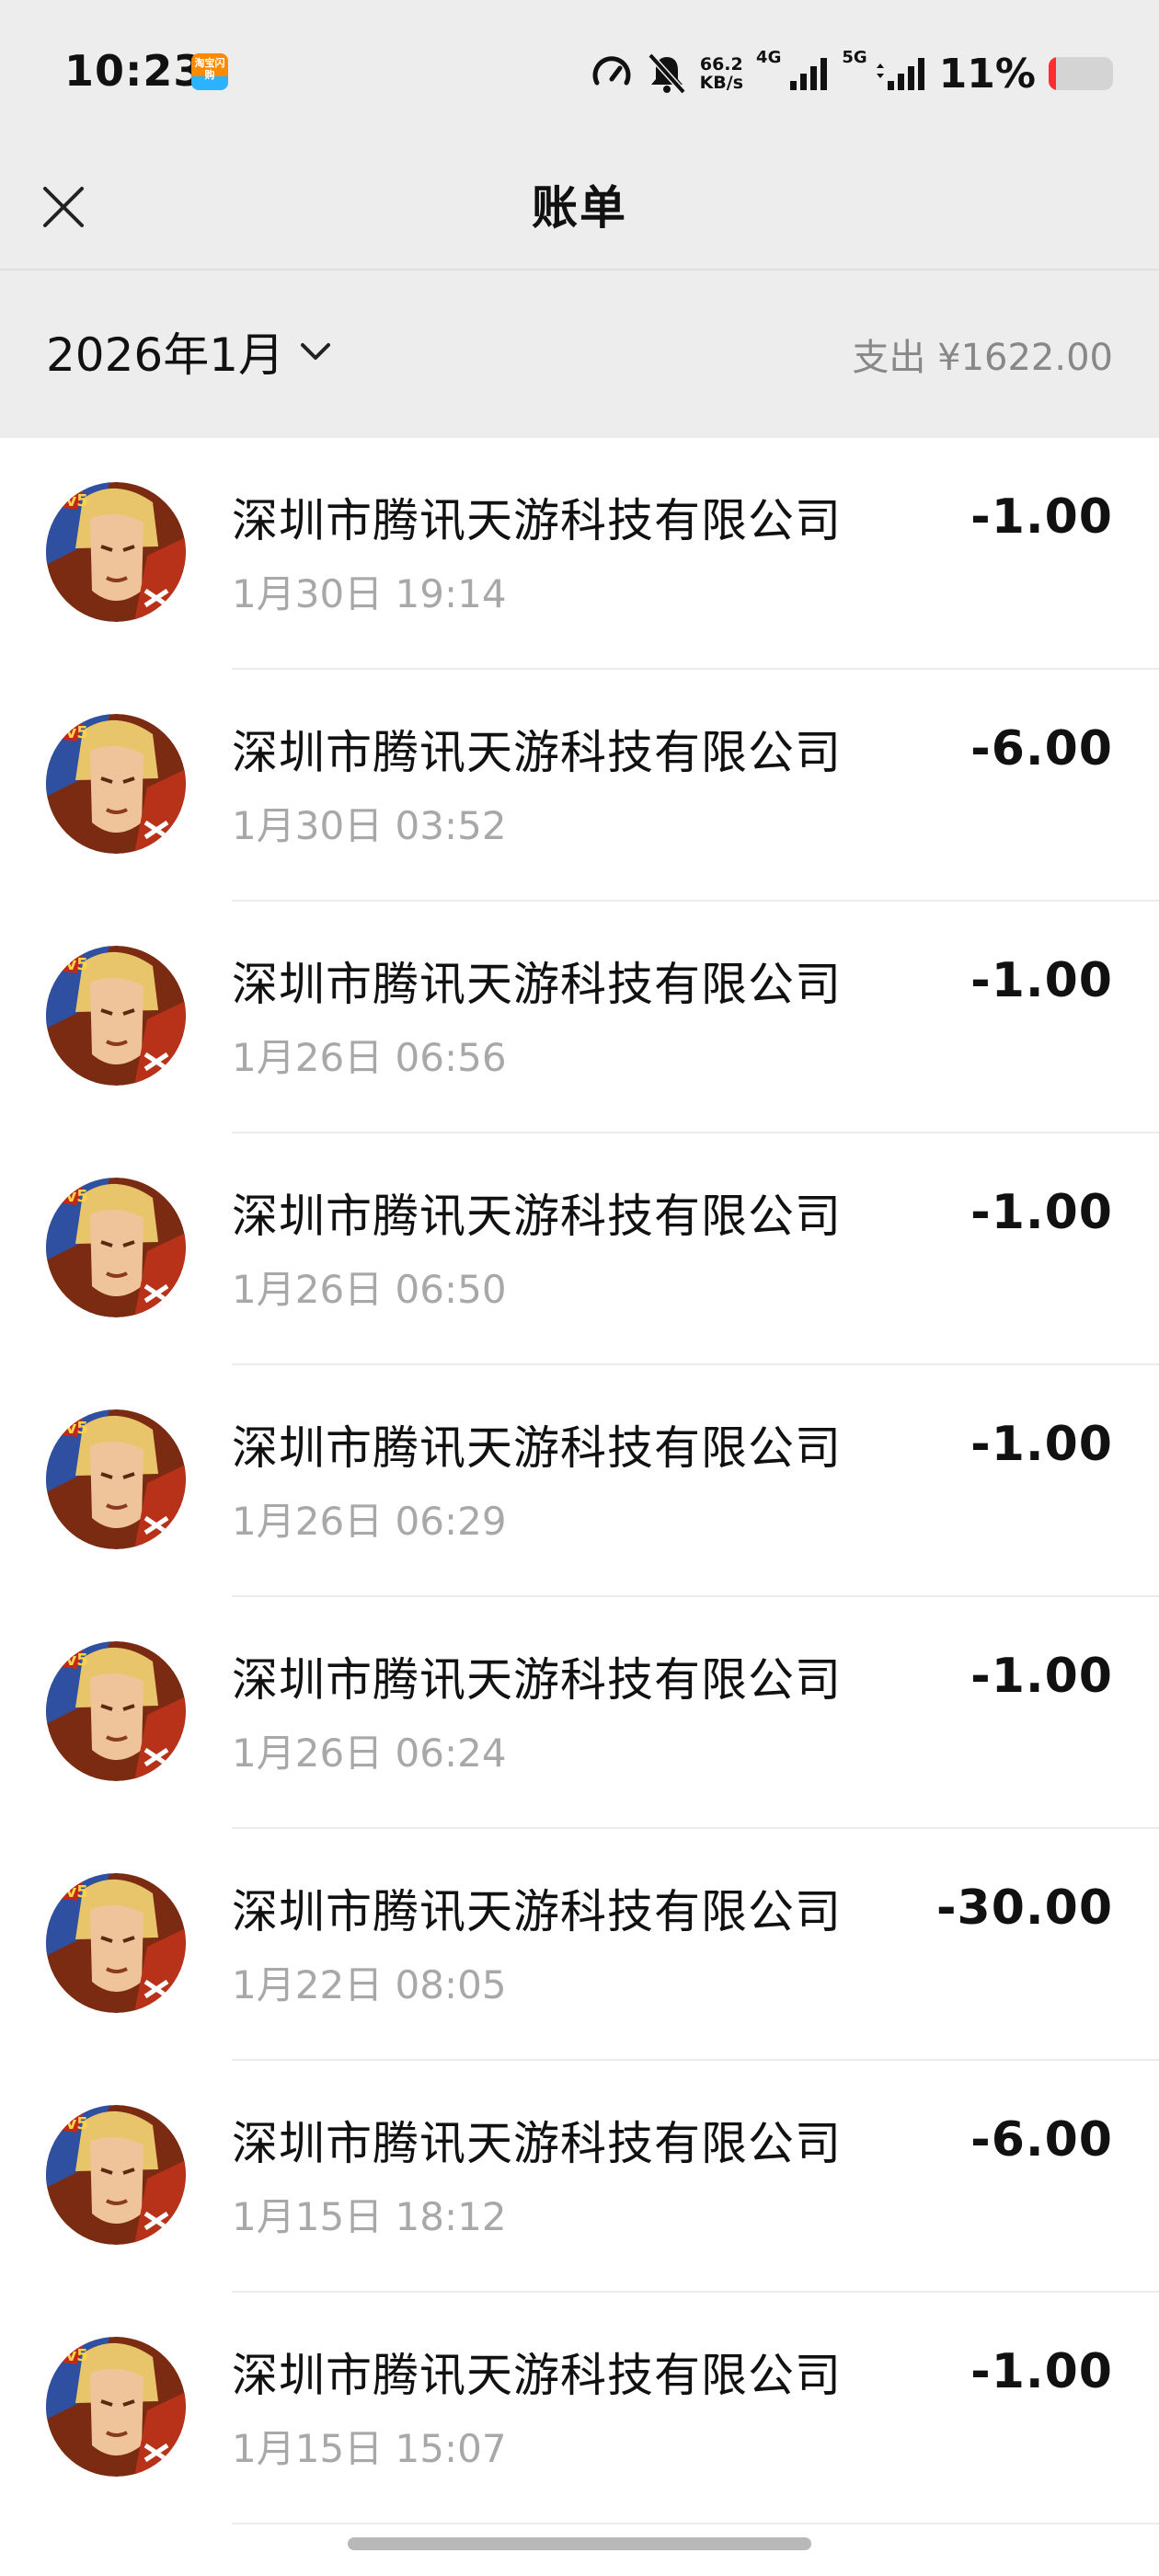  Describe the element at coordinates (769, 57) in the screenshot. I see `network-type-label: 4G` at that location.